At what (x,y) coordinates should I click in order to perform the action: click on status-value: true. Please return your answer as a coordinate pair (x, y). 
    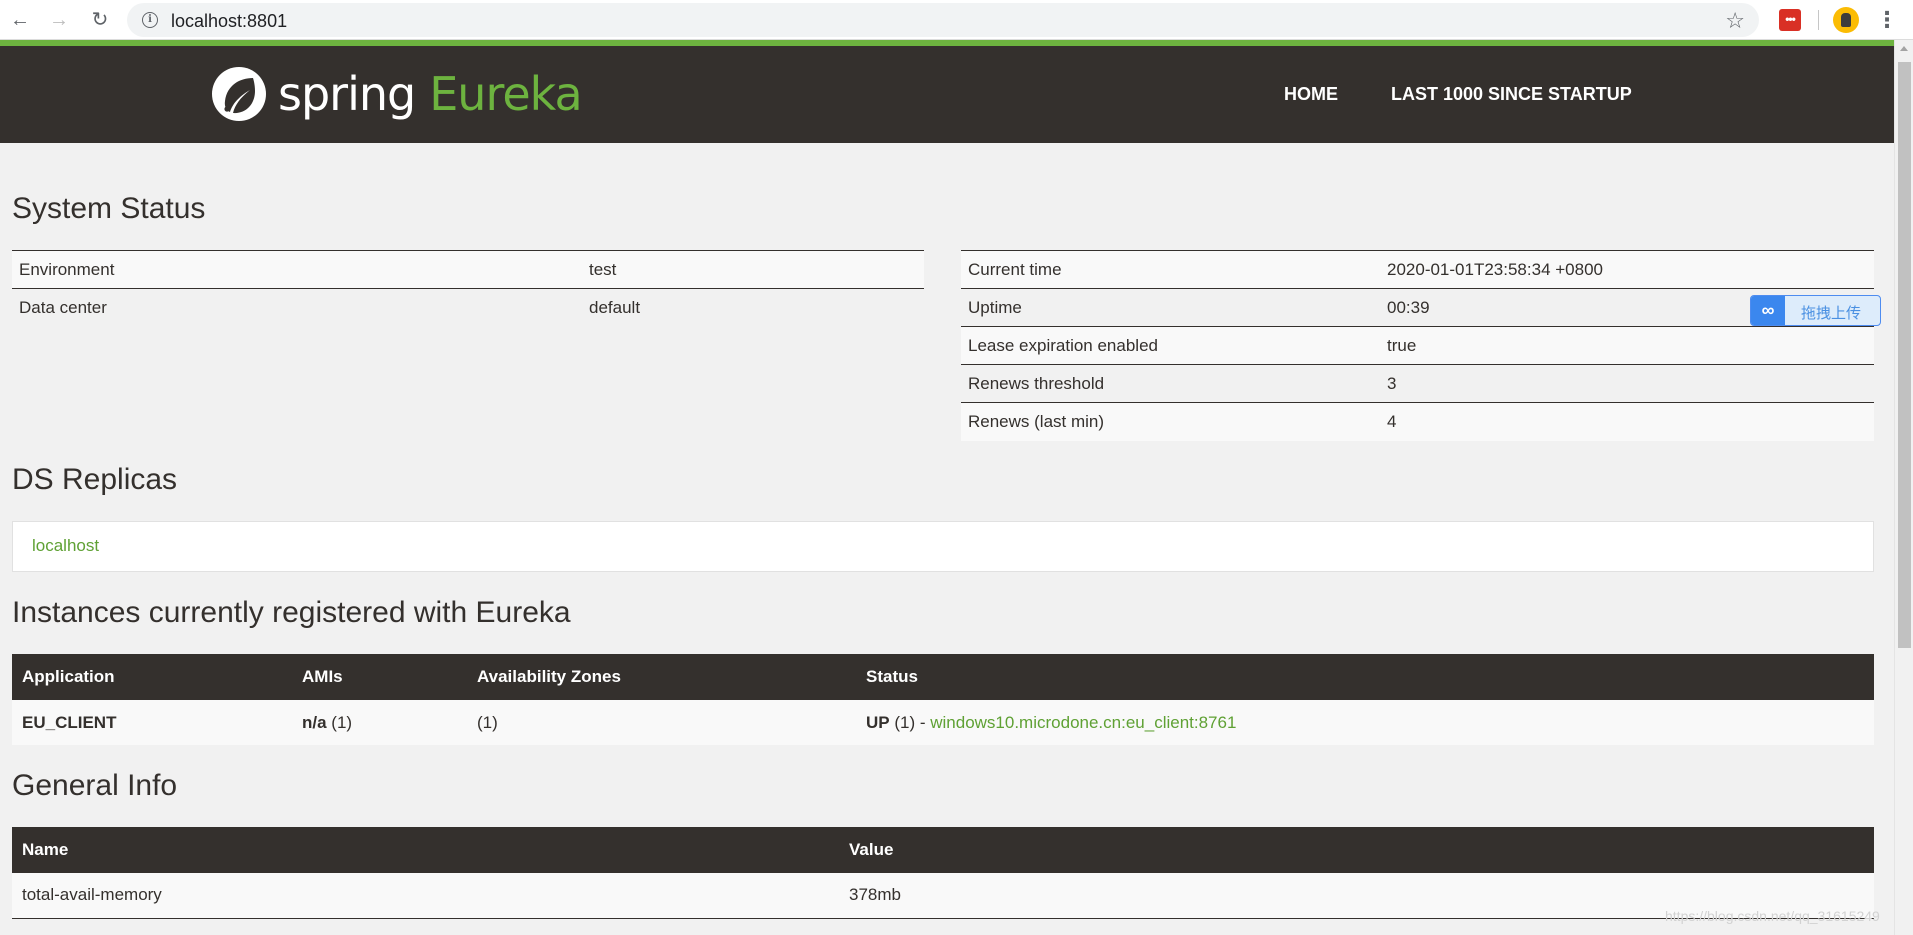
    Looking at the image, I should click on (1627, 345).